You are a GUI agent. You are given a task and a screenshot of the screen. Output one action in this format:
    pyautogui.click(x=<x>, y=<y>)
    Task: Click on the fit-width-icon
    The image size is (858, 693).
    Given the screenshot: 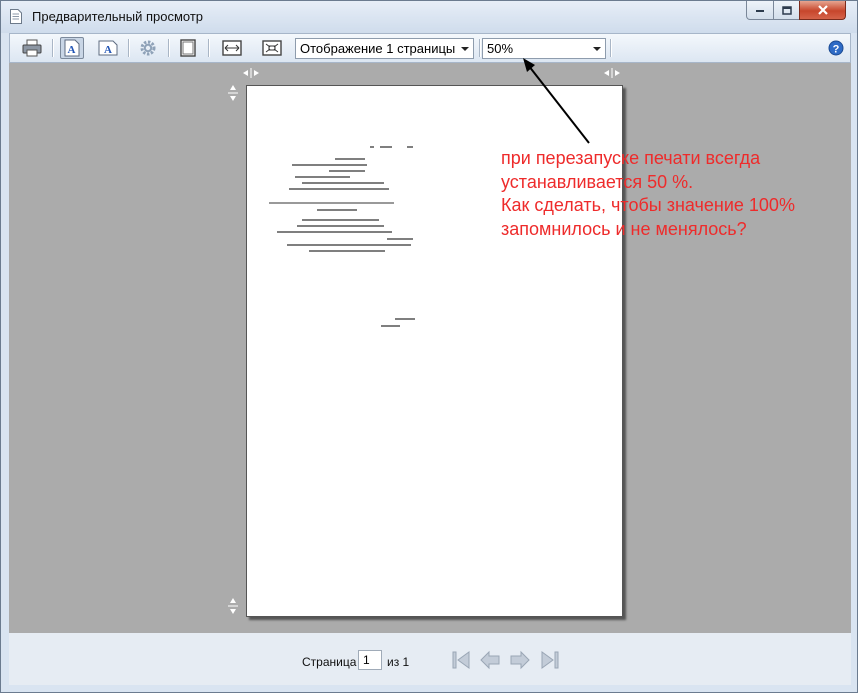 What is the action you would take?
    pyautogui.click(x=232, y=48)
    